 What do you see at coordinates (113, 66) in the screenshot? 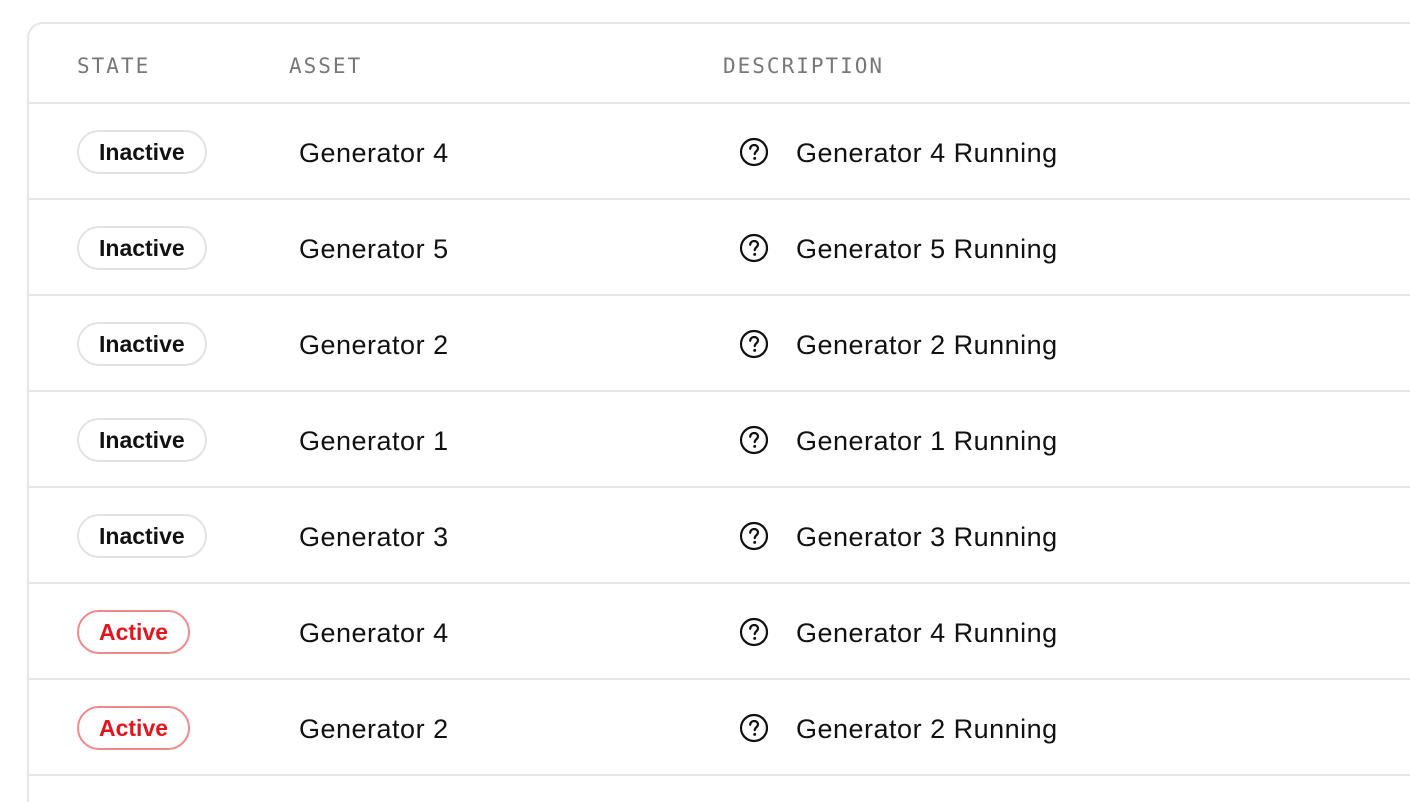
I see `column-header-state: STATE` at bounding box center [113, 66].